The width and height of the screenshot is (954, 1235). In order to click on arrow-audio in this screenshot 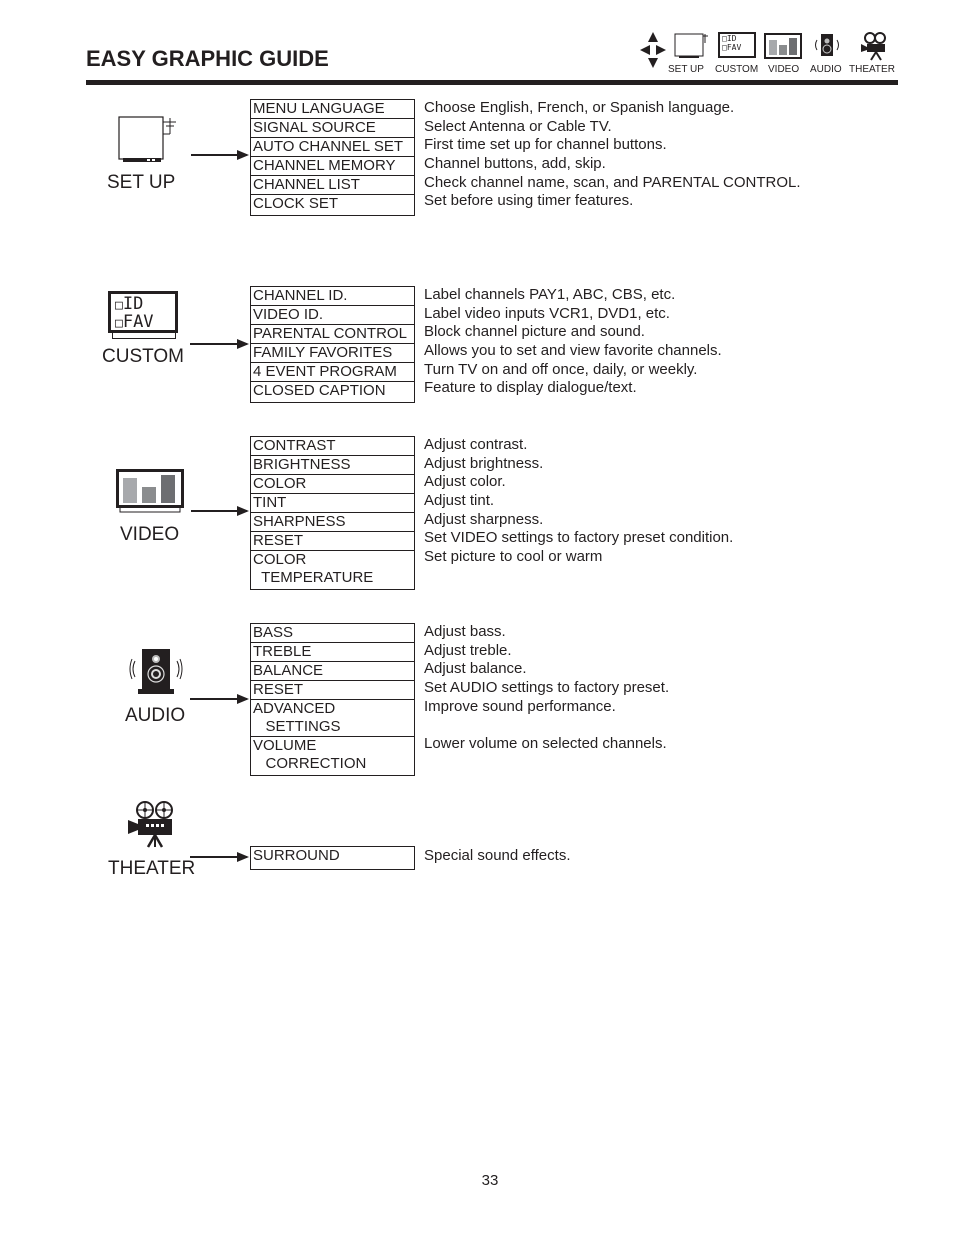, I will do `click(219, 699)`.